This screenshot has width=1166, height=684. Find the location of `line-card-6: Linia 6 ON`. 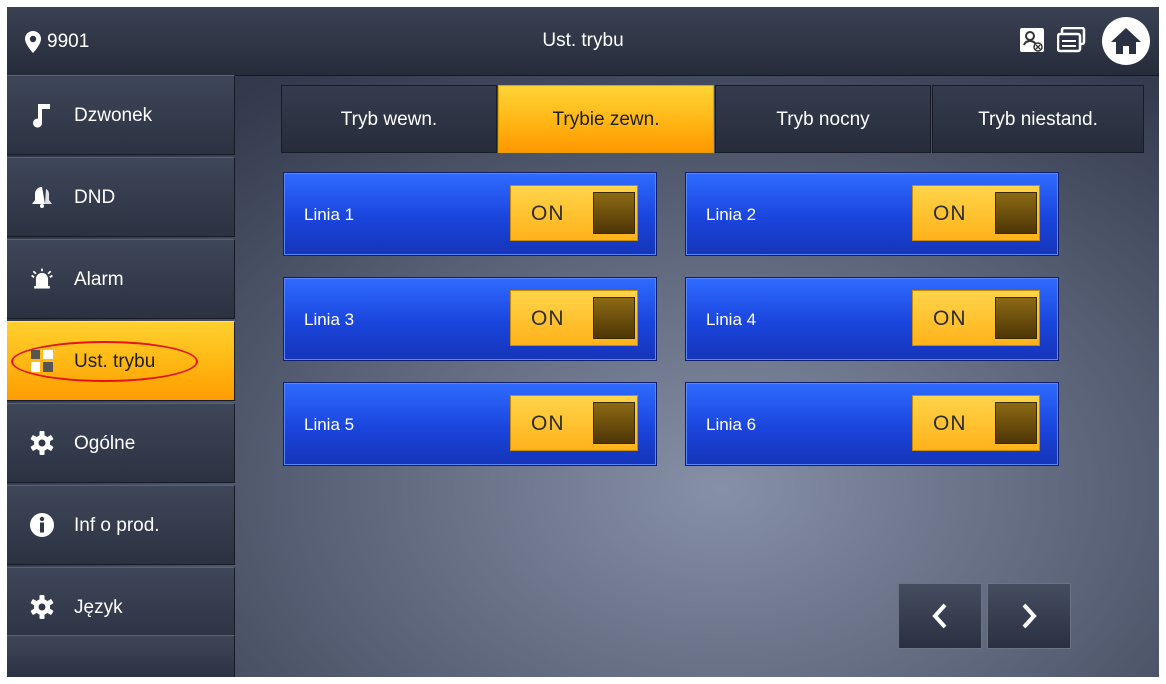

line-card-6: Linia 6 ON is located at coordinates (872, 424).